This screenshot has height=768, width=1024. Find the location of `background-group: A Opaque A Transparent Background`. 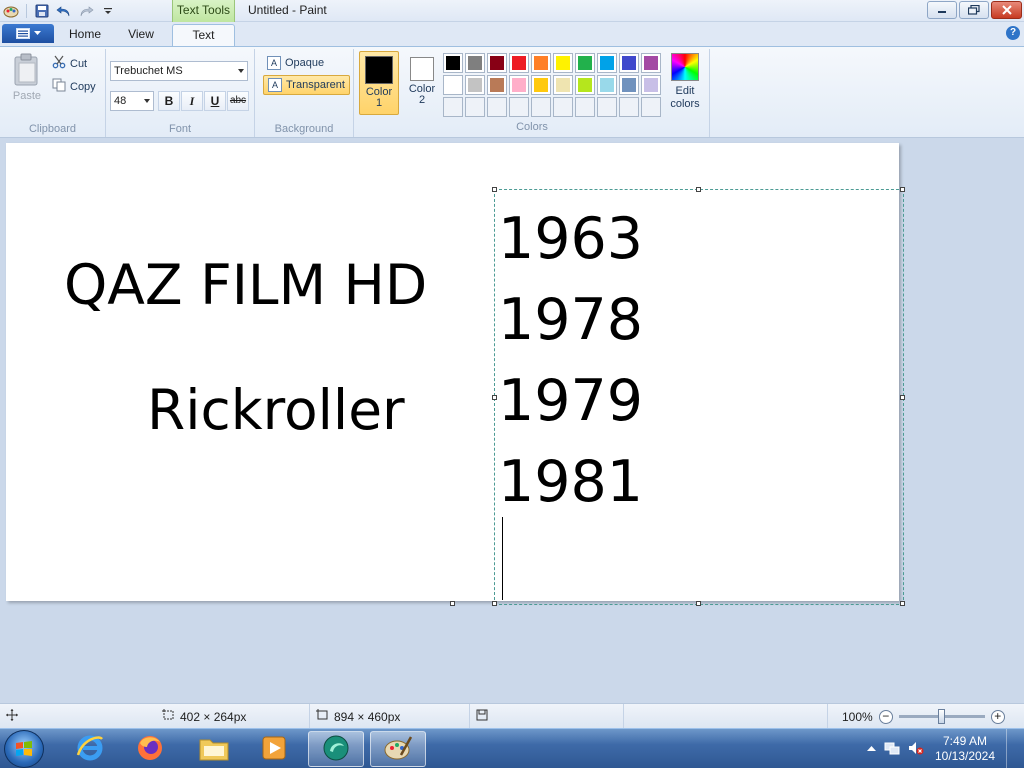

background-group: A Opaque A Transparent Background is located at coordinates (304, 93).